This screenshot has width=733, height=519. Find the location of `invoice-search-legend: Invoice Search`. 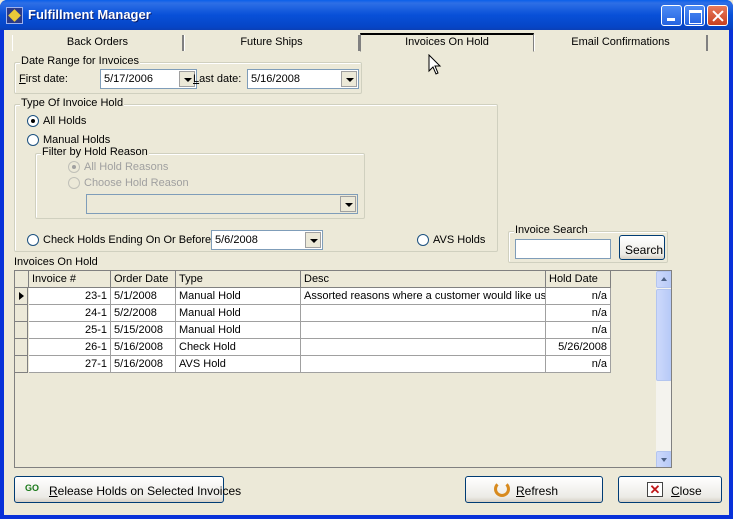

invoice-search-legend: Invoice Search is located at coordinates (551, 230).